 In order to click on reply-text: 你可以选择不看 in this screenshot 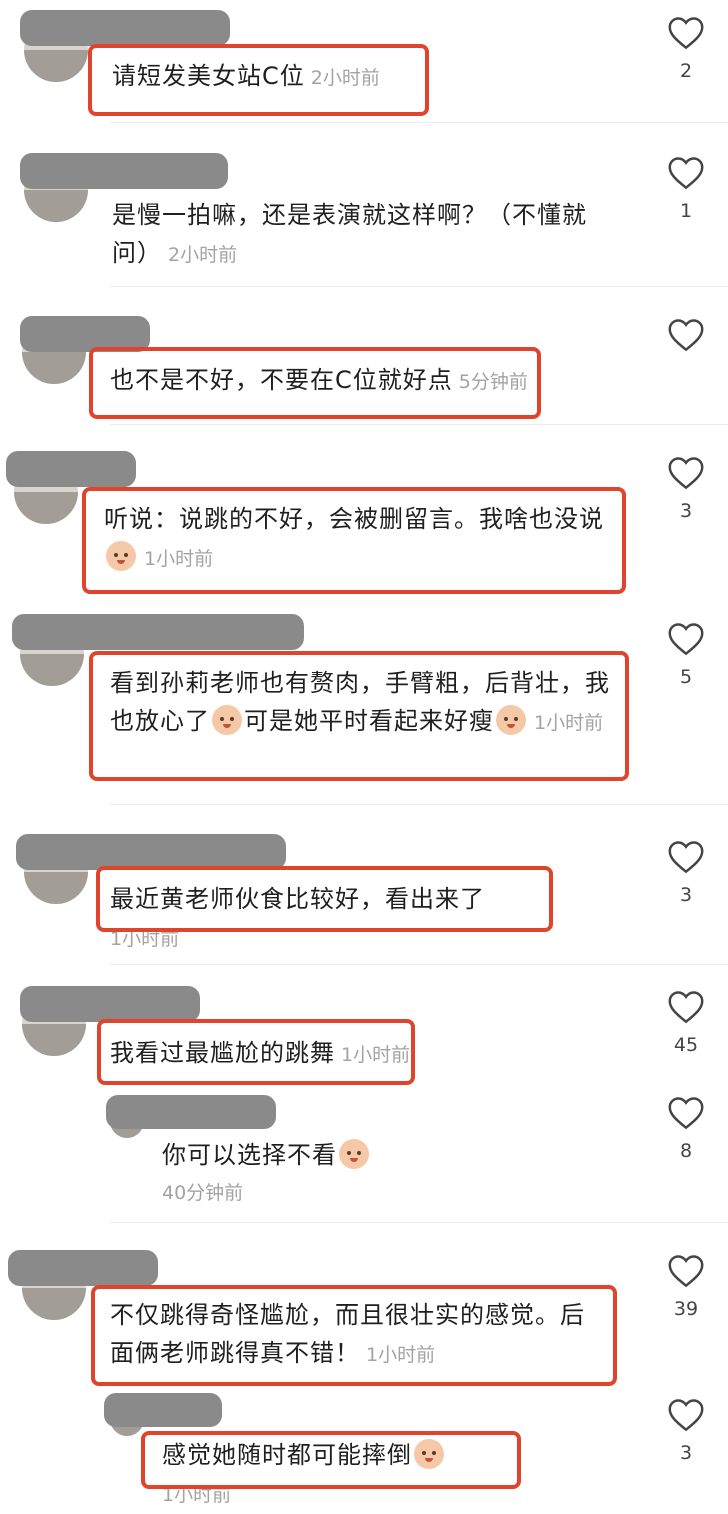, I will do `click(382, 1155)`.